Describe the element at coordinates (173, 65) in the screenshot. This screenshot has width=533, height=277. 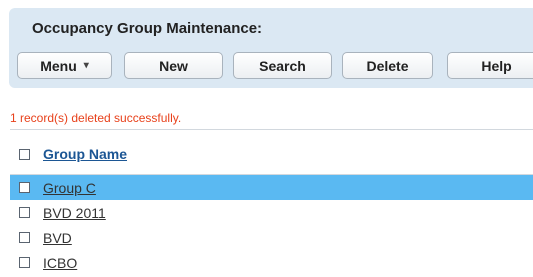
I see `new-button: New` at that location.